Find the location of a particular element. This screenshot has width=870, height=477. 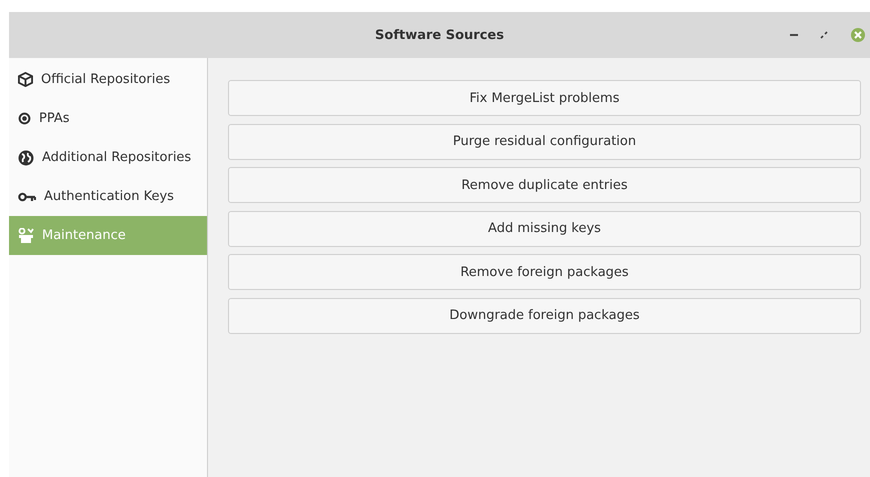

sidebar-item: PPAs is located at coordinates (108, 118).